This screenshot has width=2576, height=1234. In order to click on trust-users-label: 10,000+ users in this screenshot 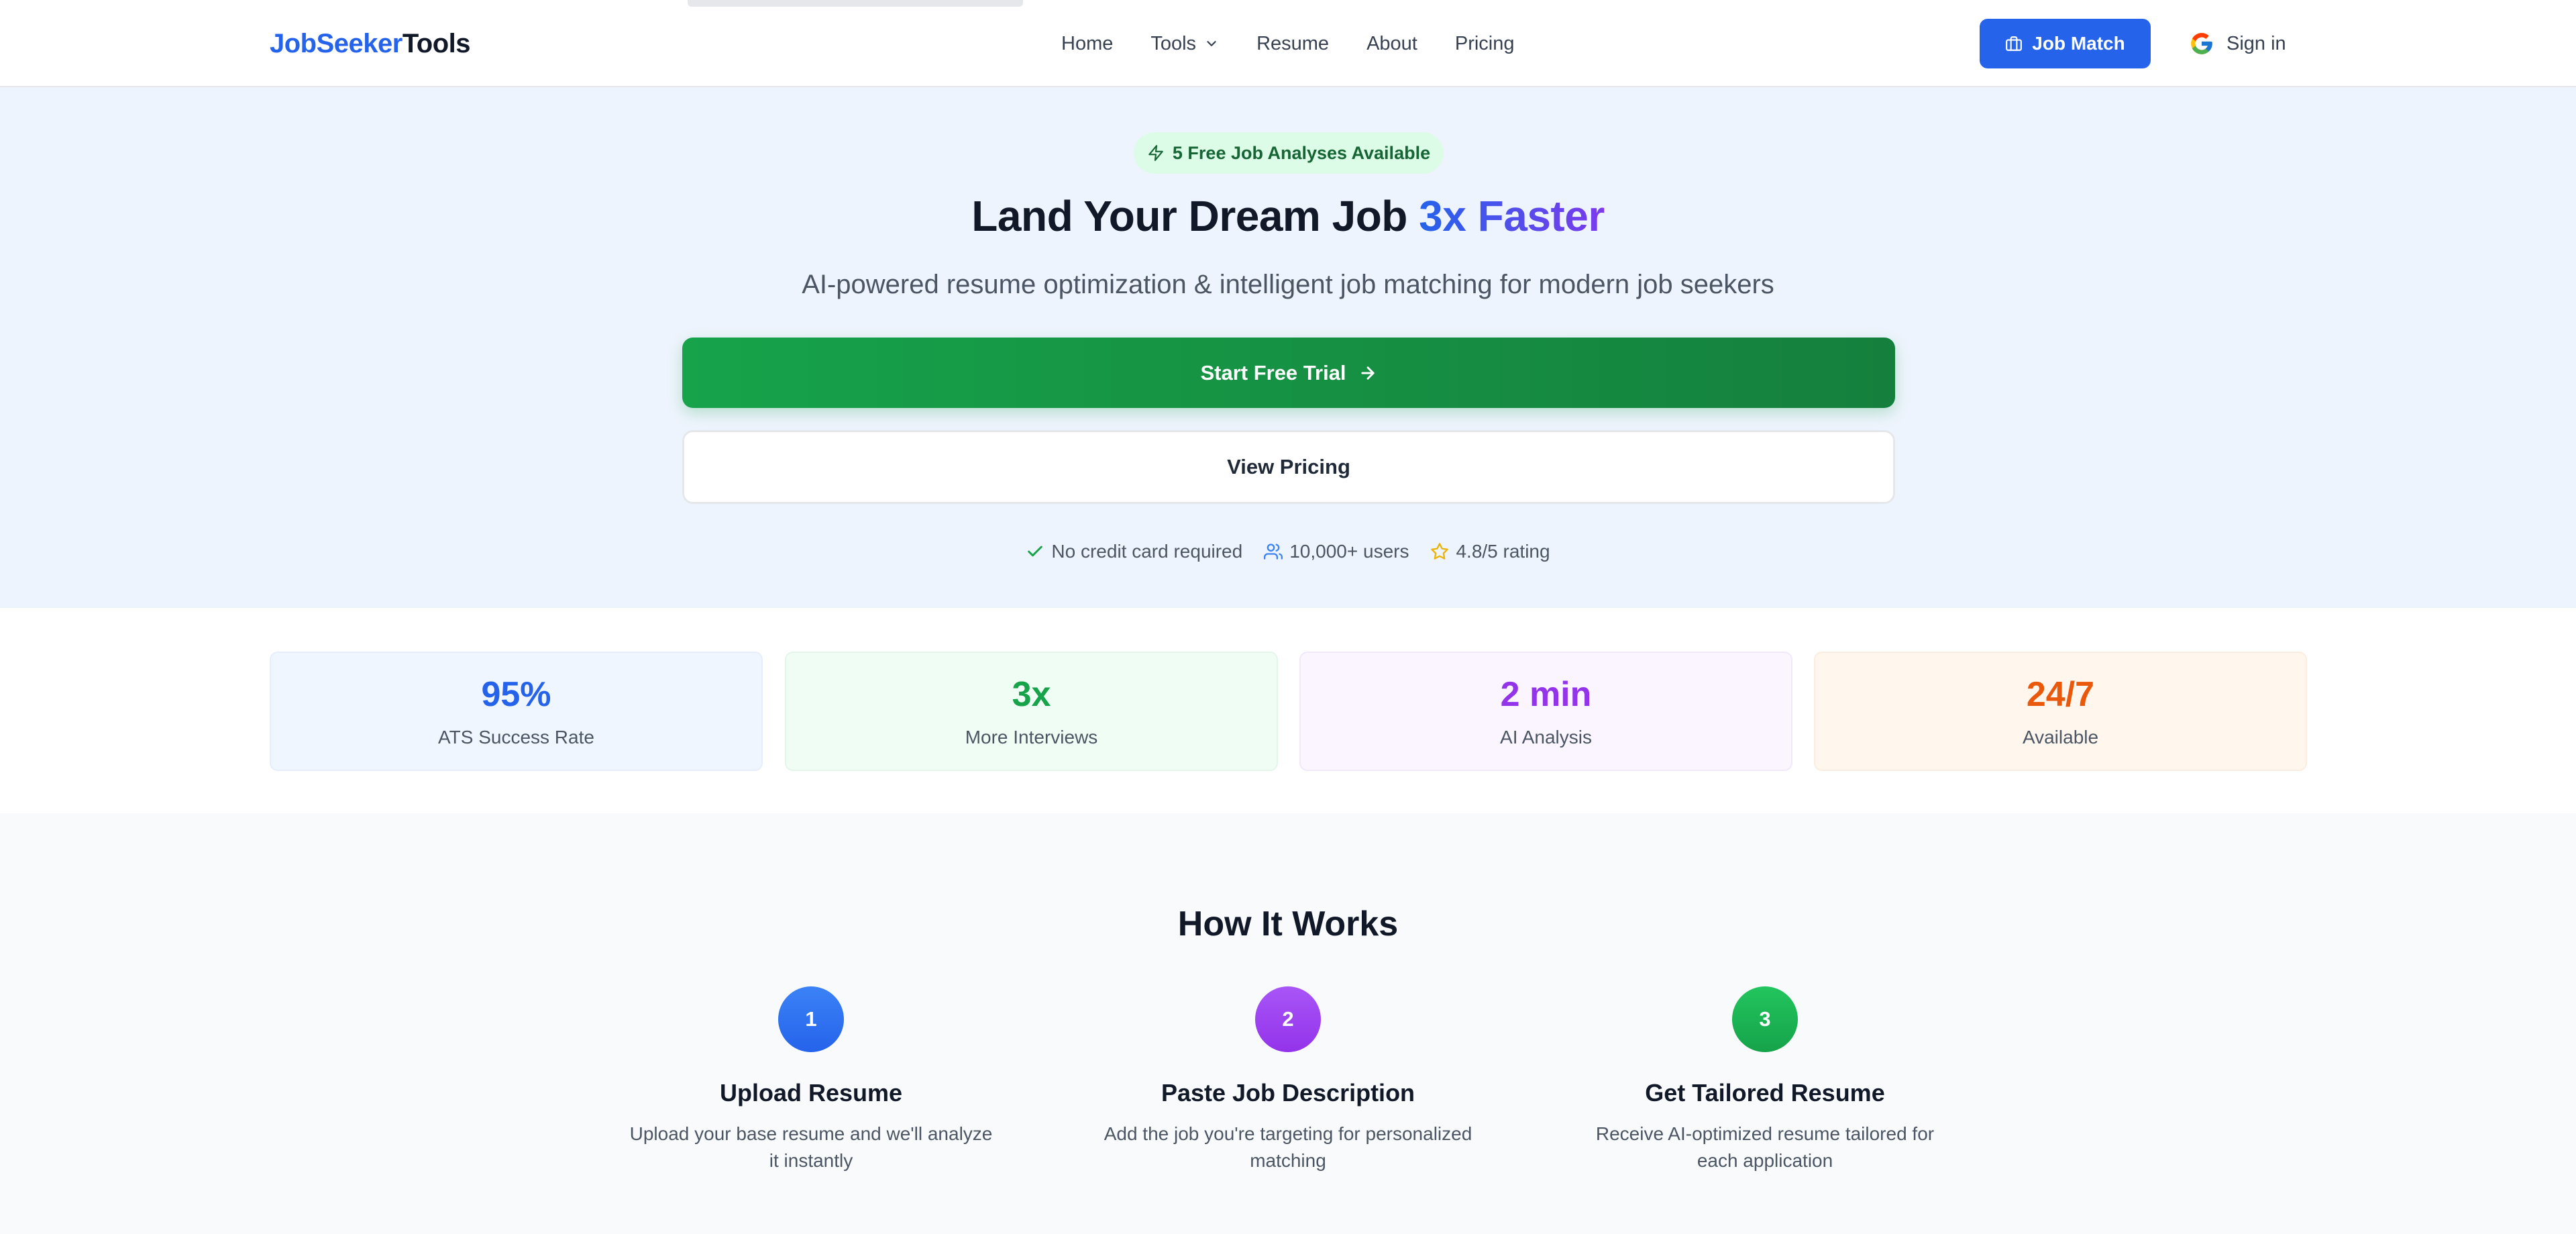, I will do `click(1349, 551)`.